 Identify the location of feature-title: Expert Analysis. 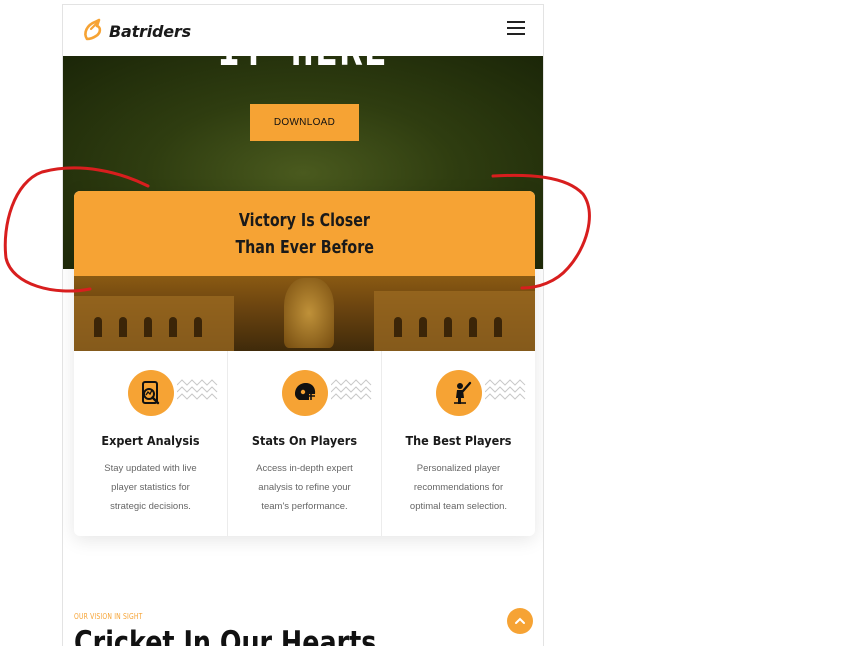
(150, 440).